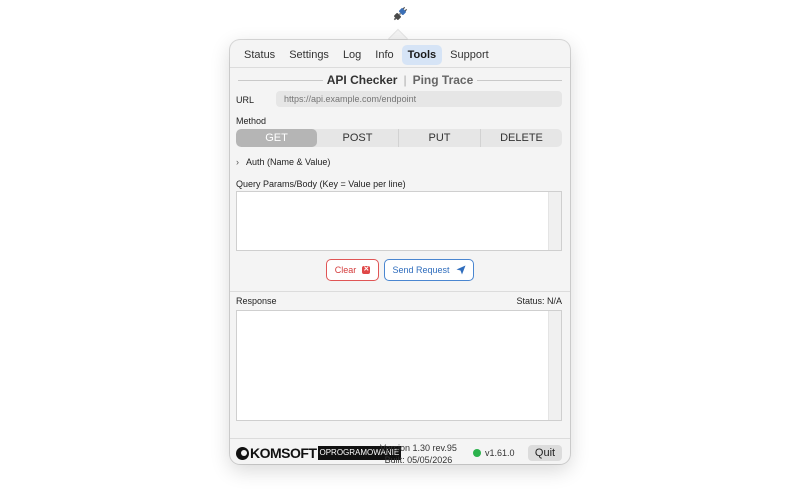  I want to click on clear-button: Clear ✕, so click(352, 270).